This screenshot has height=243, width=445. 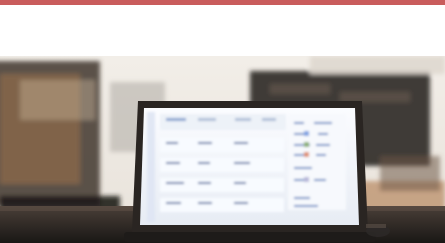 What do you see at coordinates (222, 2) in the screenshot?
I see `top-accent-rule` at bounding box center [222, 2].